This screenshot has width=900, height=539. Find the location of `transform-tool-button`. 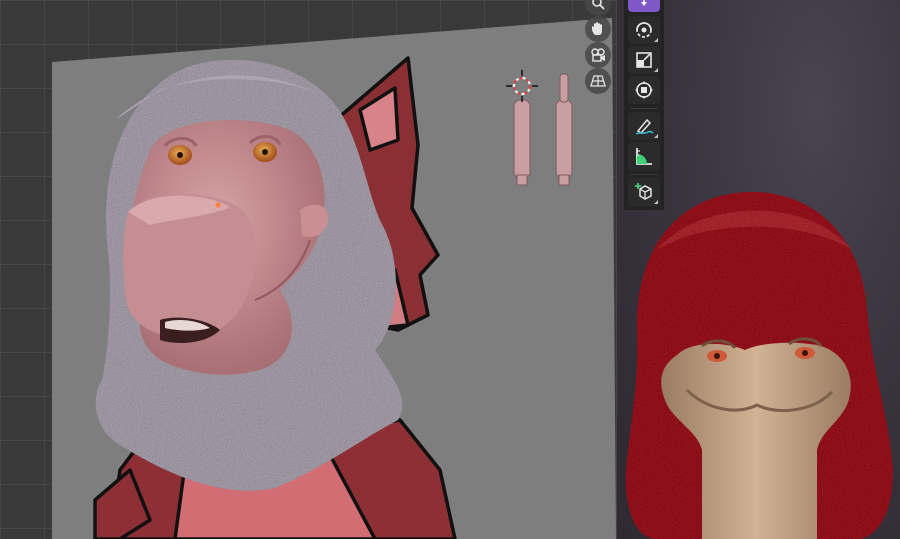

transform-tool-button is located at coordinates (644, 90).